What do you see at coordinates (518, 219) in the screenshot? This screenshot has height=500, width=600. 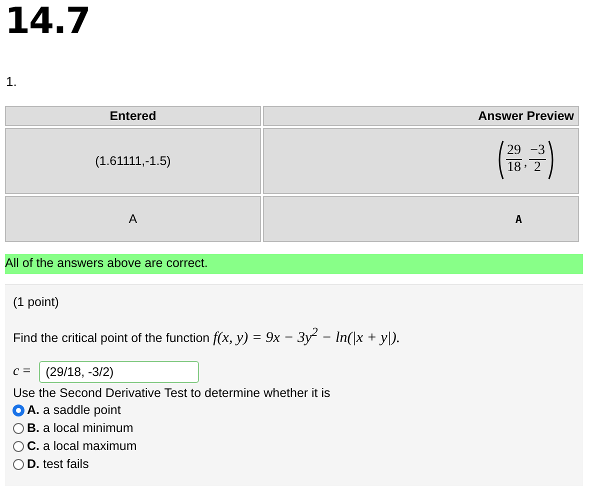 I see `preview-letter: A` at bounding box center [518, 219].